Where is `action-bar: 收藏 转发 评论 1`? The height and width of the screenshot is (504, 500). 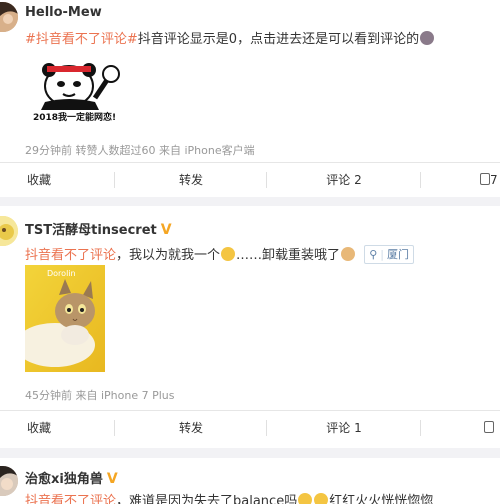 action-bar: 收藏 转发 评论 1 is located at coordinates (250, 427).